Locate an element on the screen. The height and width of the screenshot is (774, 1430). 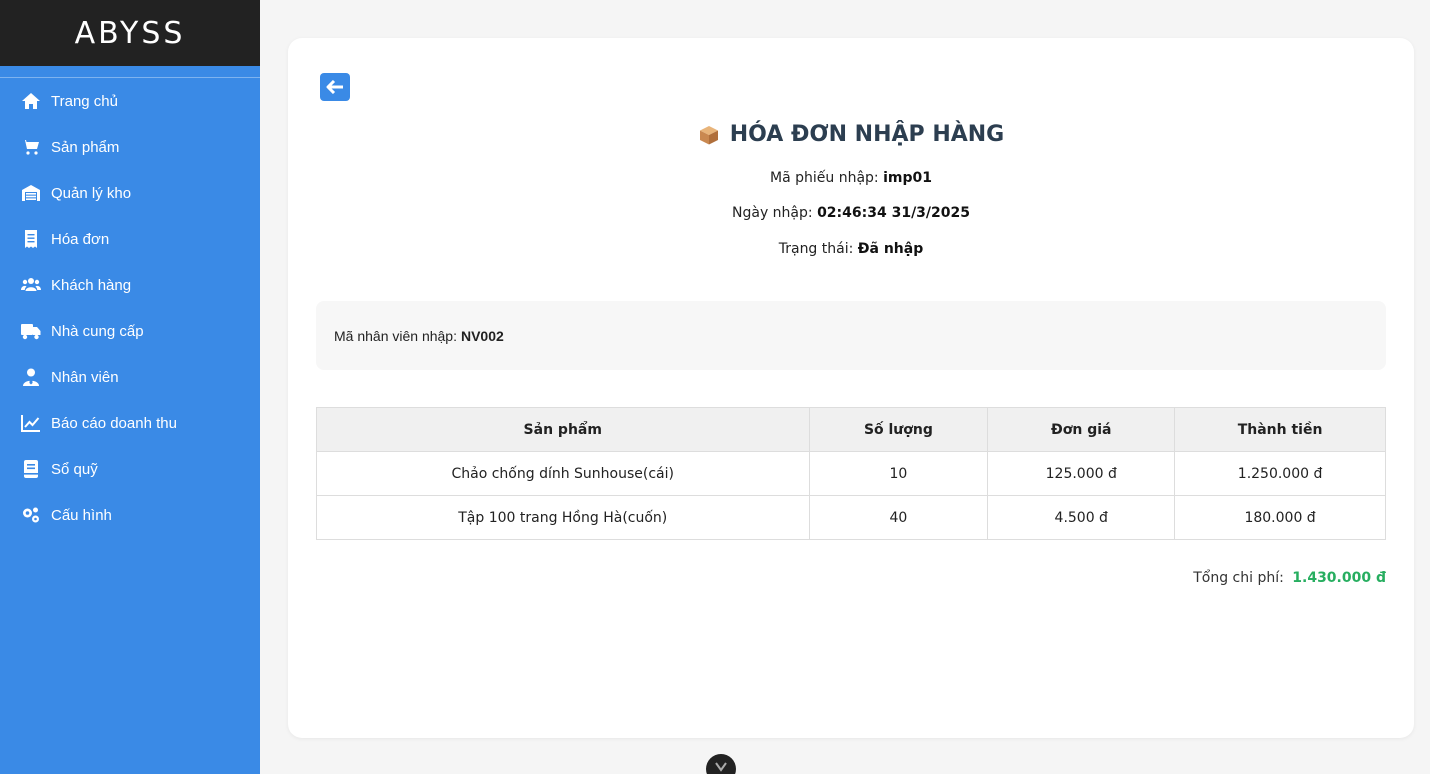
page-title: HÓA ĐƠN NHẬP HÀNG is located at coordinates (867, 134).